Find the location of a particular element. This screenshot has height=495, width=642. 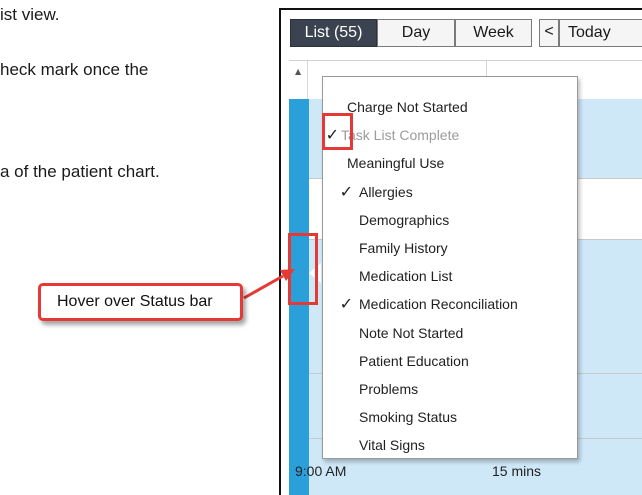

callout-text: Hover over Status bar is located at coordinates (135, 301).